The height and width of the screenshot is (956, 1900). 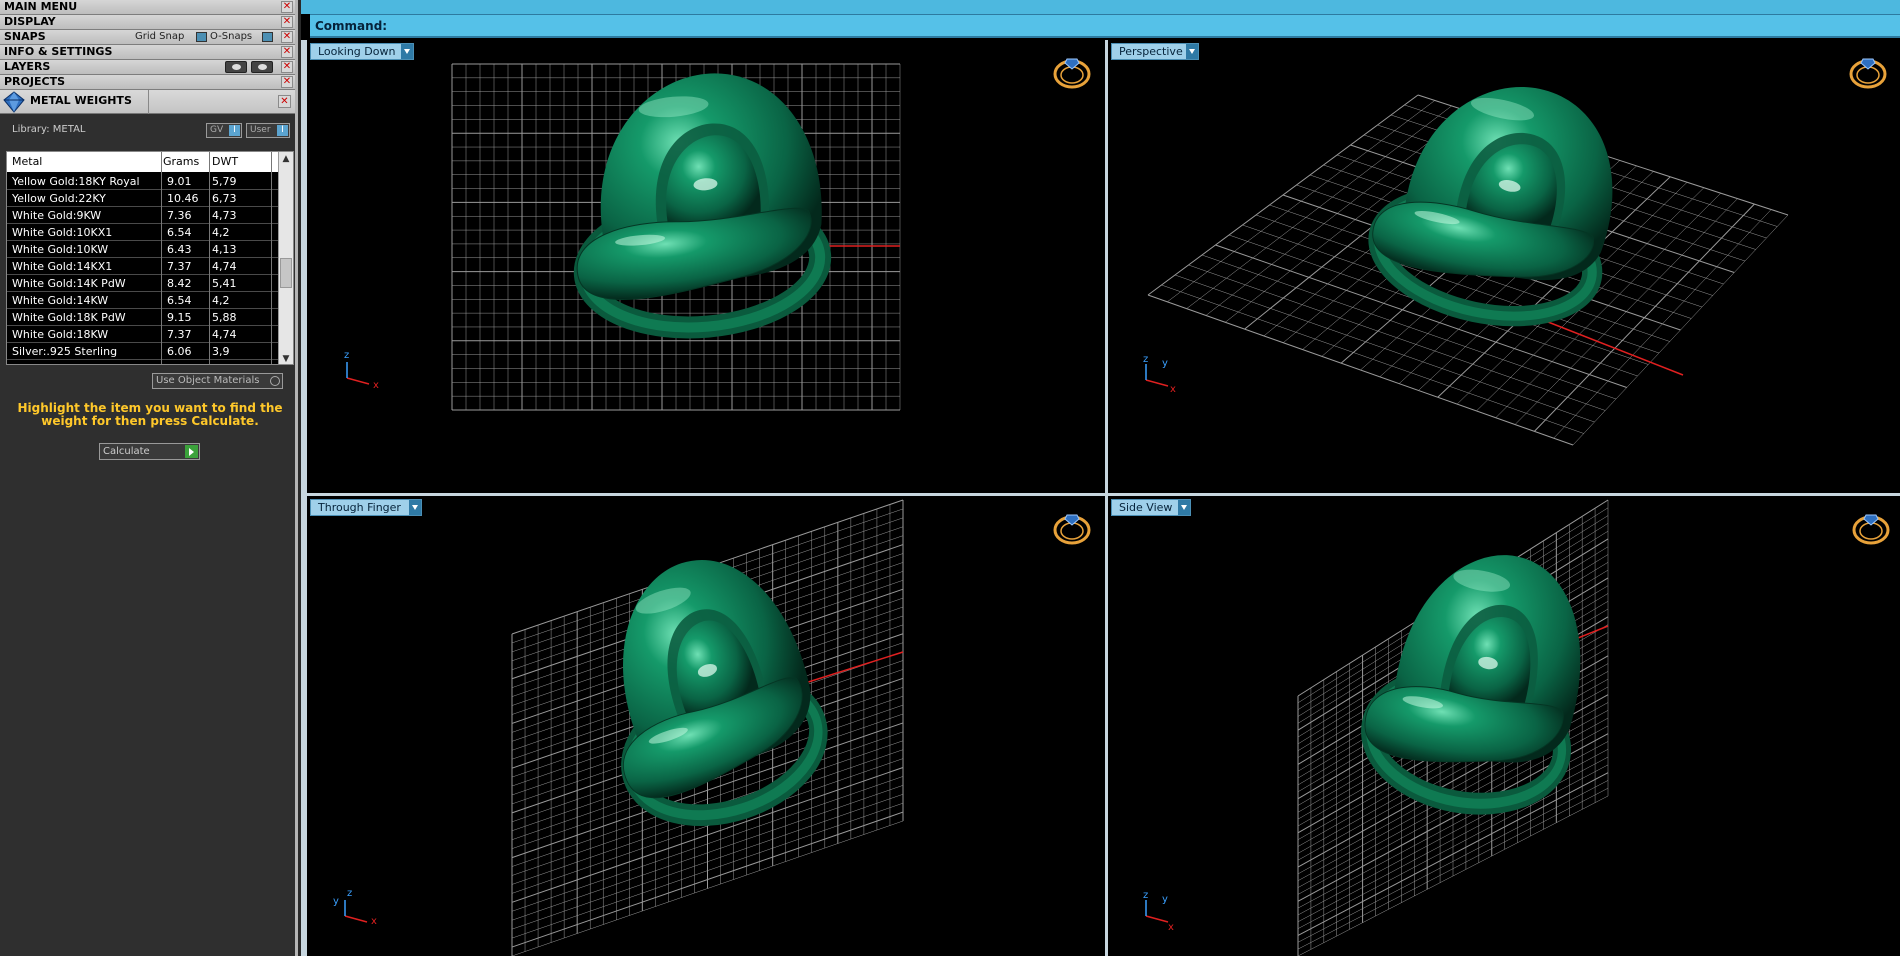 What do you see at coordinates (224, 130) in the screenshot?
I see `gv-toggle: GV I` at bounding box center [224, 130].